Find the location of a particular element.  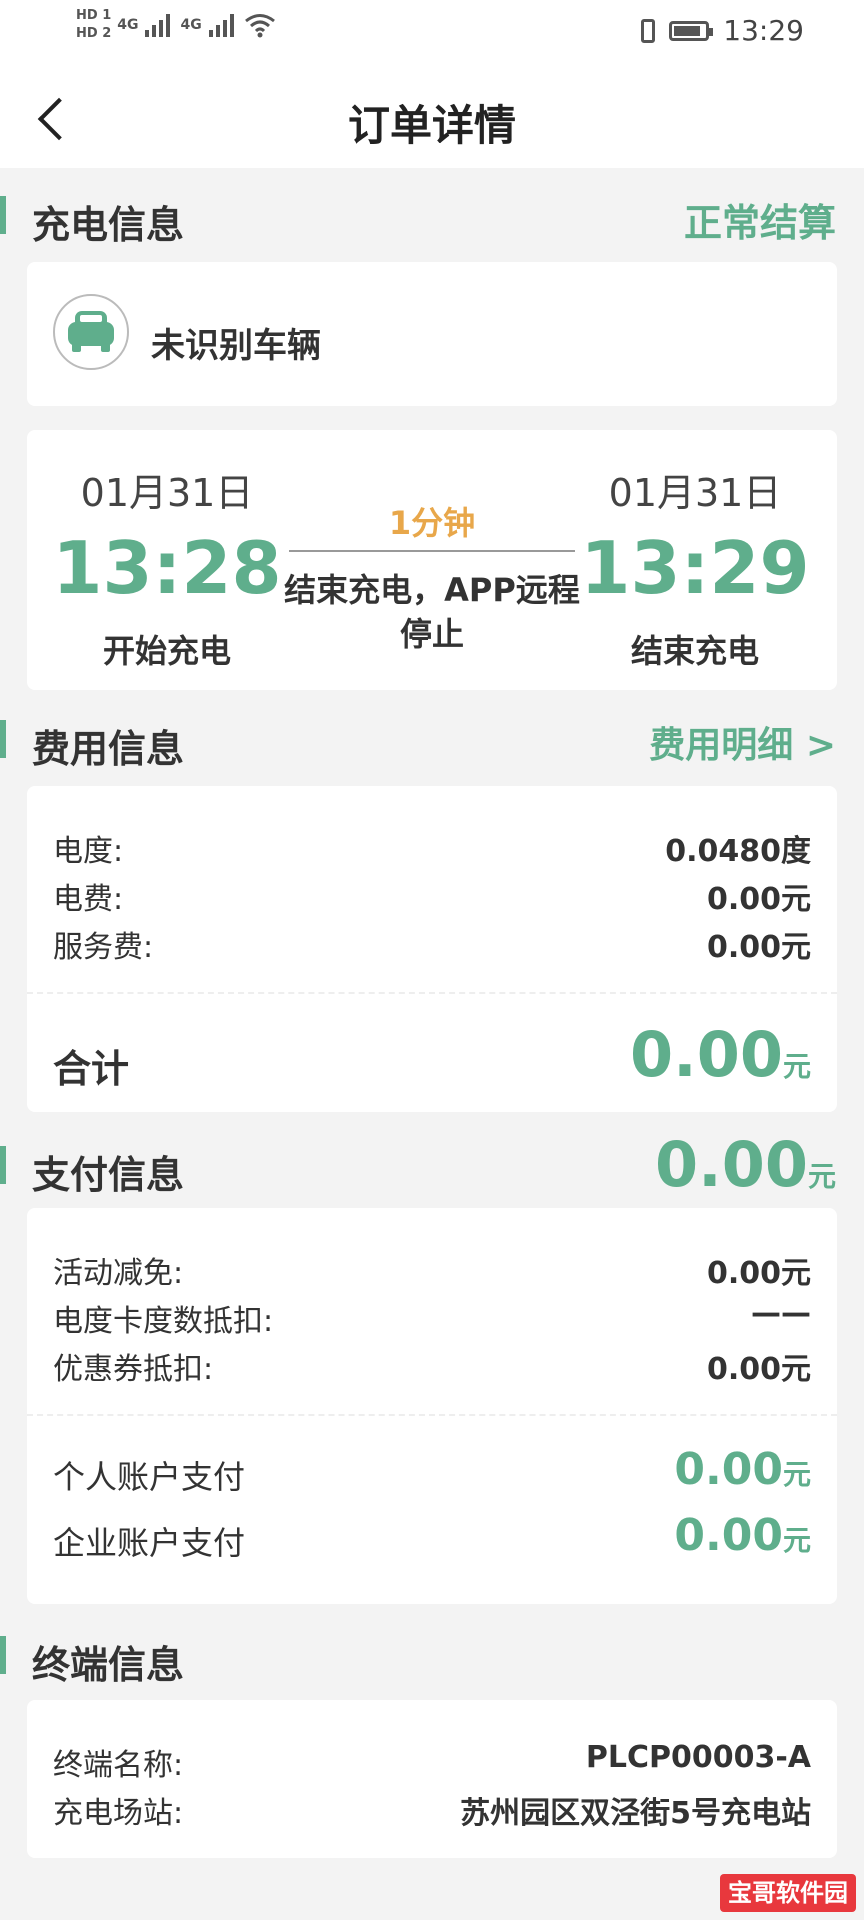

wifi-icon is located at coordinates (259, 26).